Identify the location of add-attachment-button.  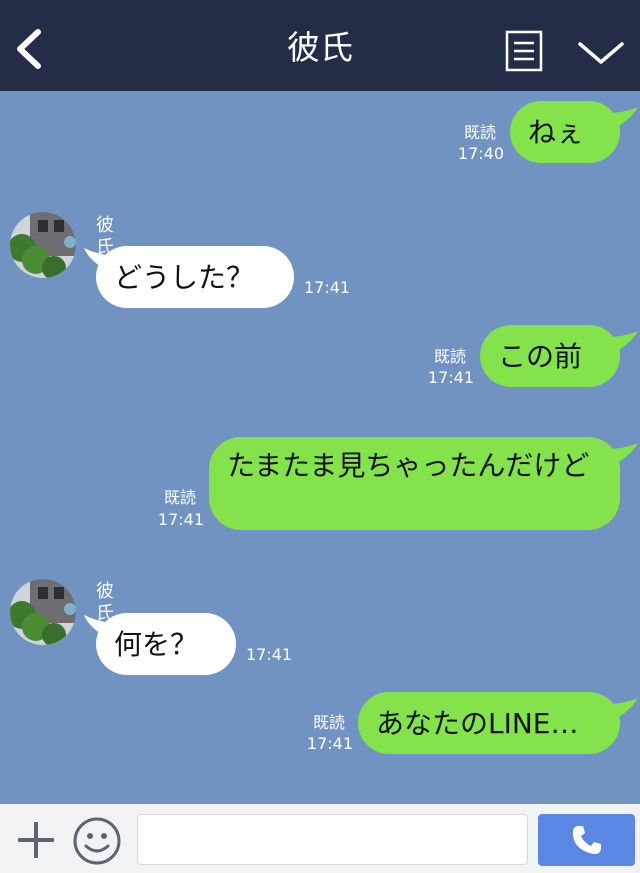
(36, 840).